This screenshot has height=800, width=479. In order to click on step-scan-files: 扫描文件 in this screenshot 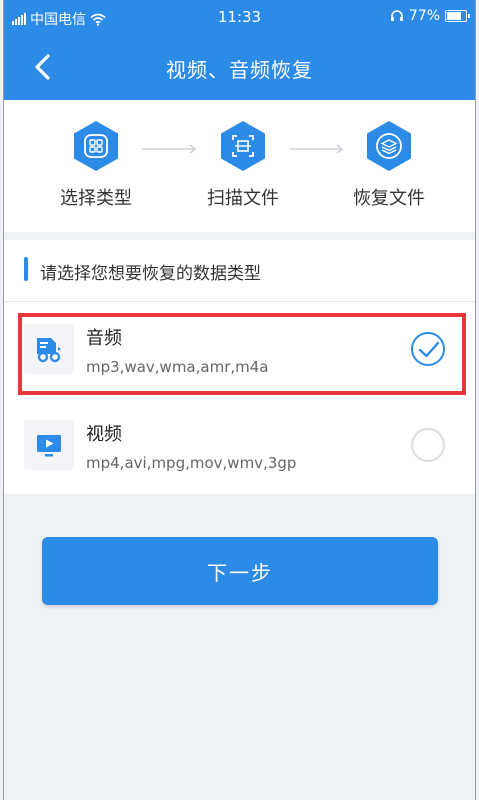, I will do `click(243, 165)`.